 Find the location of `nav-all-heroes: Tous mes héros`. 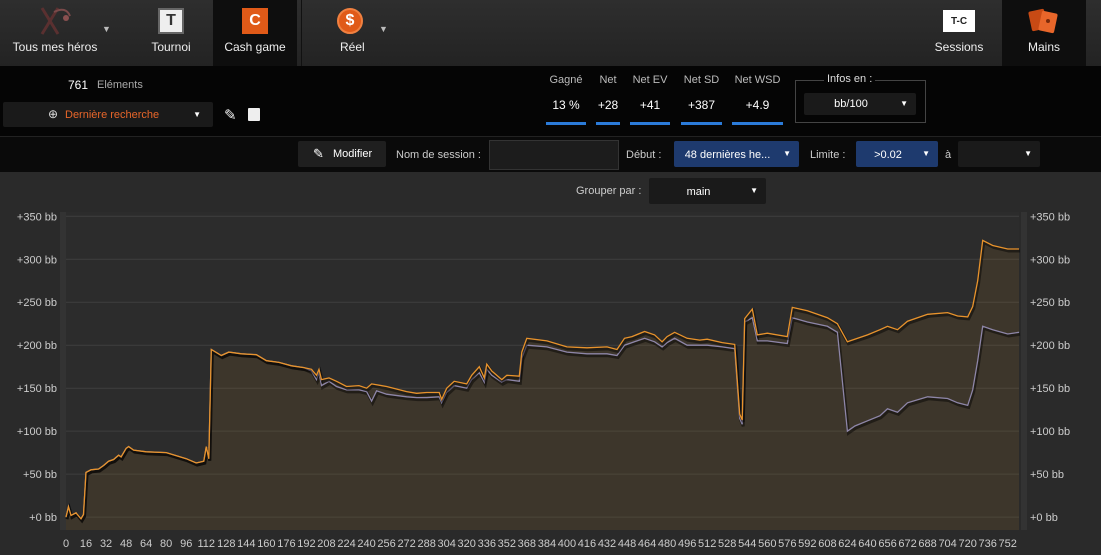

nav-all-heroes: Tous mes héros is located at coordinates (55, 33).